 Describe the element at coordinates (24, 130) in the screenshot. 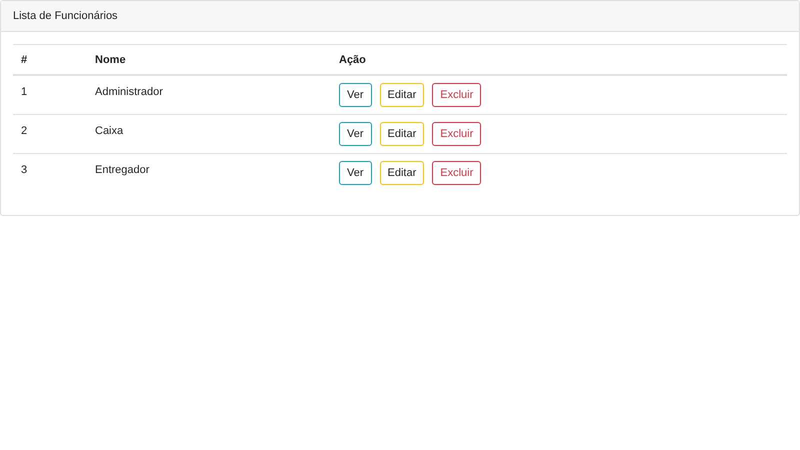

I see `table-cell: 2` at that location.